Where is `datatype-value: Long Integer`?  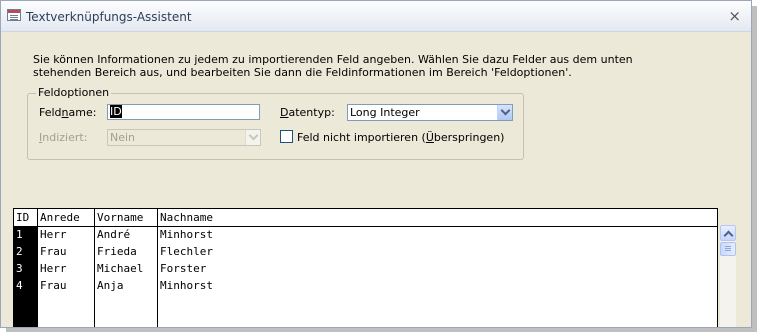
datatype-value: Long Integer is located at coordinates (385, 112).